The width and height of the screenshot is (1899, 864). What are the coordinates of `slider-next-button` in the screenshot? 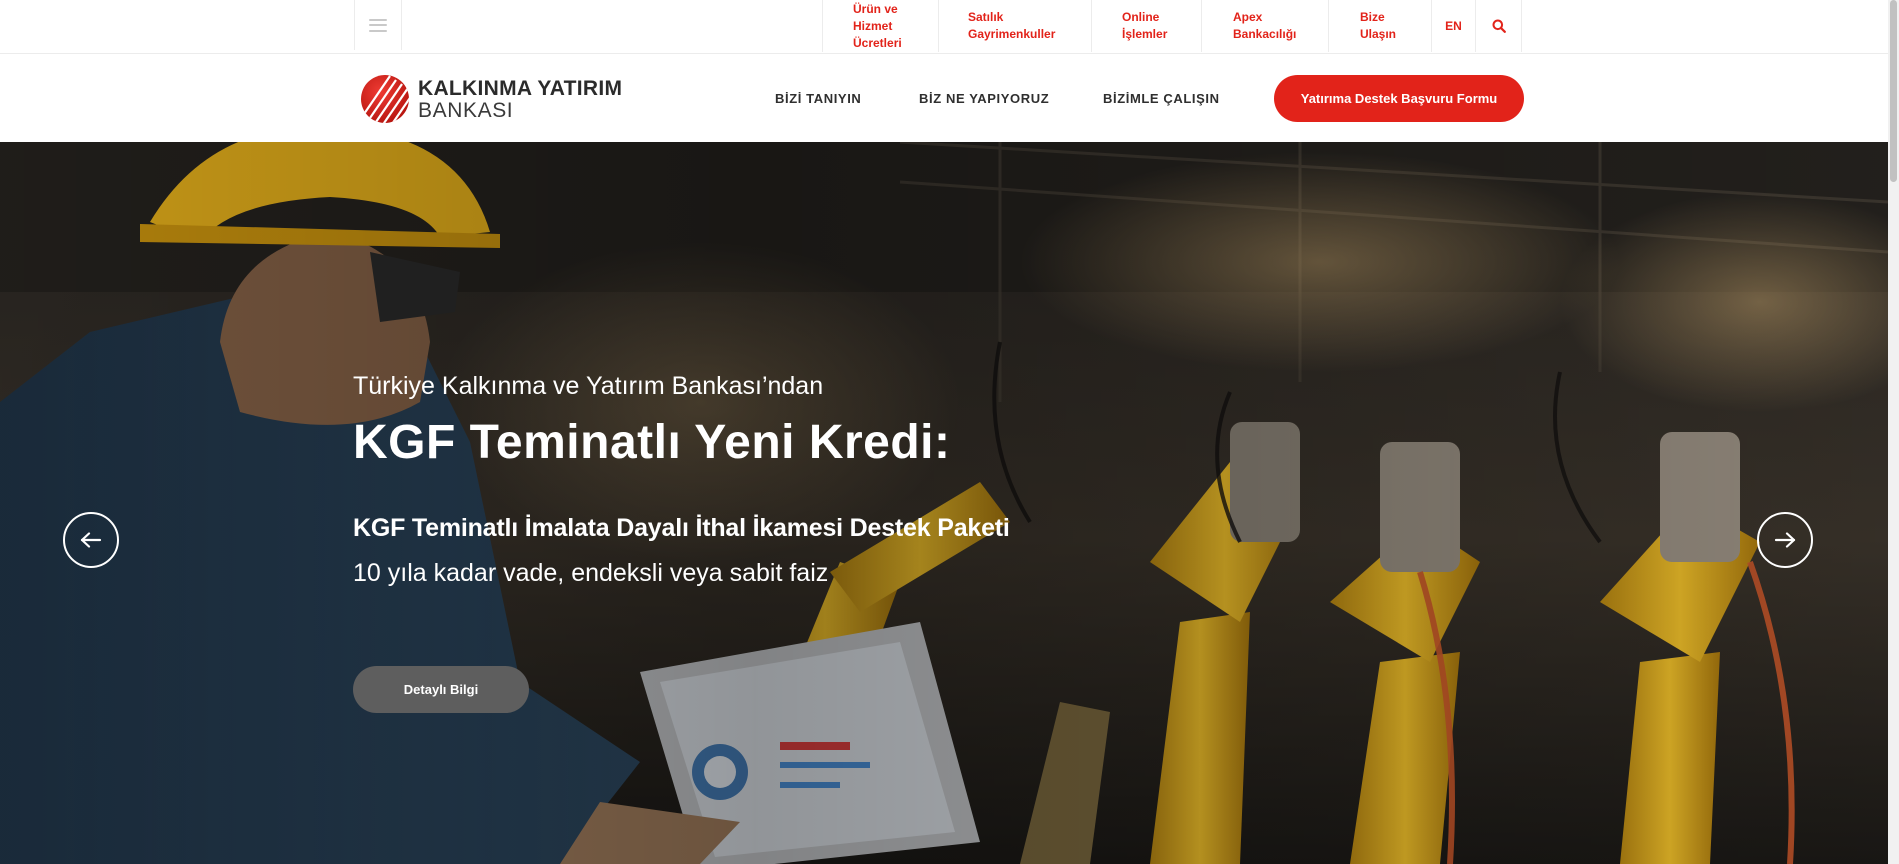 It's located at (1785, 540).